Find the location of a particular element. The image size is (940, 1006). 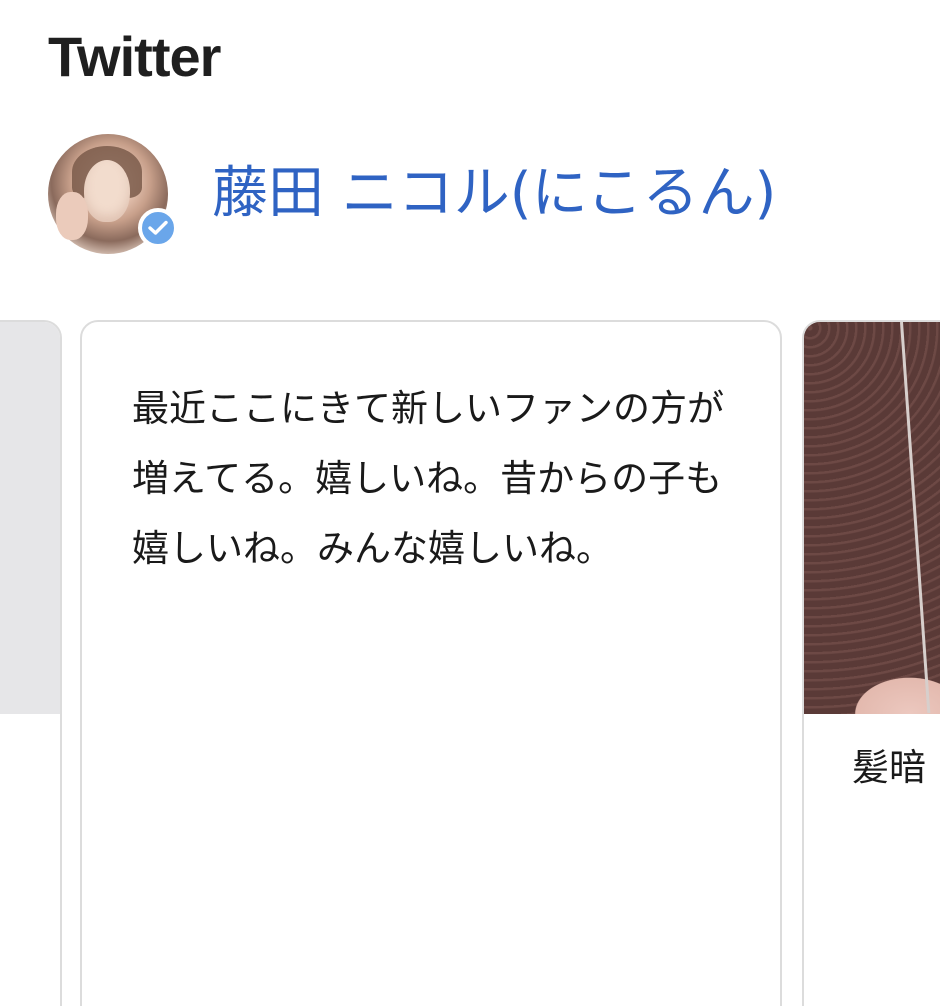

avatar is located at coordinates (113, 194).